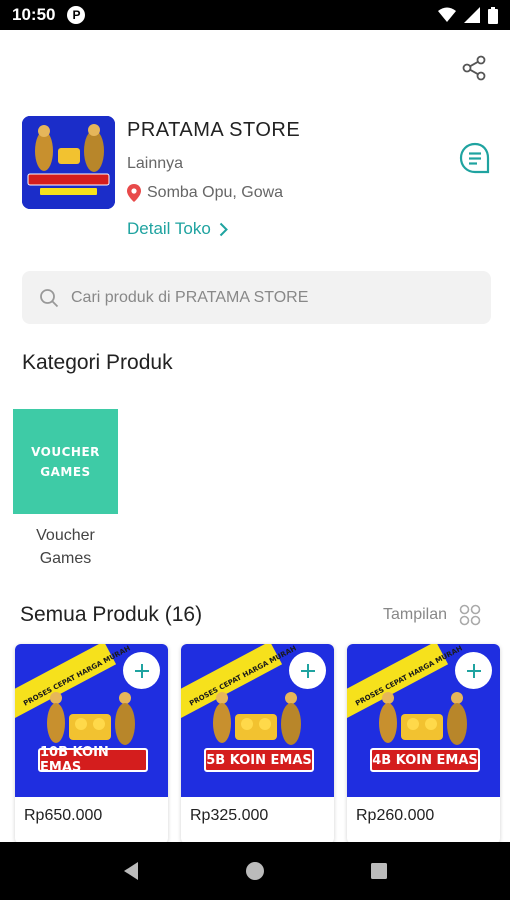 The width and height of the screenshot is (510, 900). Describe the element at coordinates (93, 760) in the screenshot. I see `koin-label: 10B KOIN EMAS` at that location.